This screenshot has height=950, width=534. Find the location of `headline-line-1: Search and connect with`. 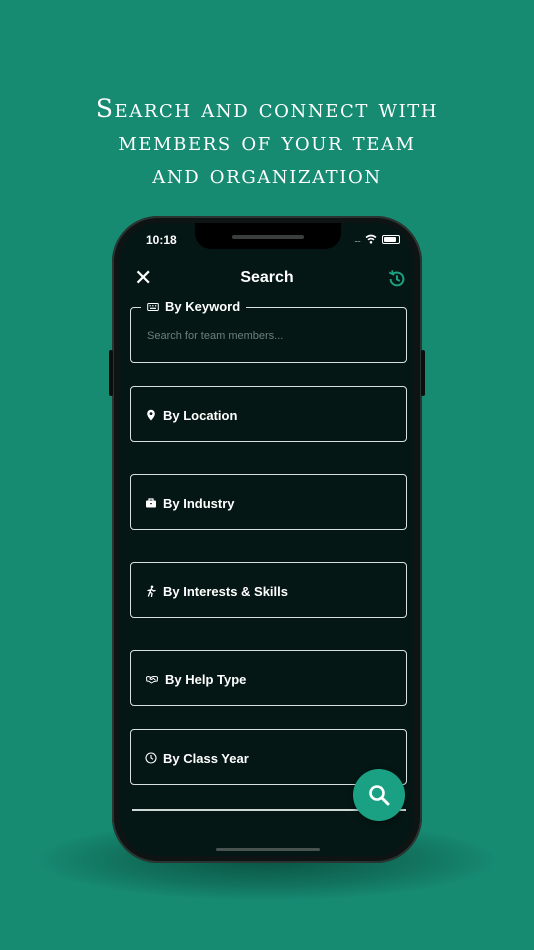

headline-line-1: Search and connect with is located at coordinates (267, 108).